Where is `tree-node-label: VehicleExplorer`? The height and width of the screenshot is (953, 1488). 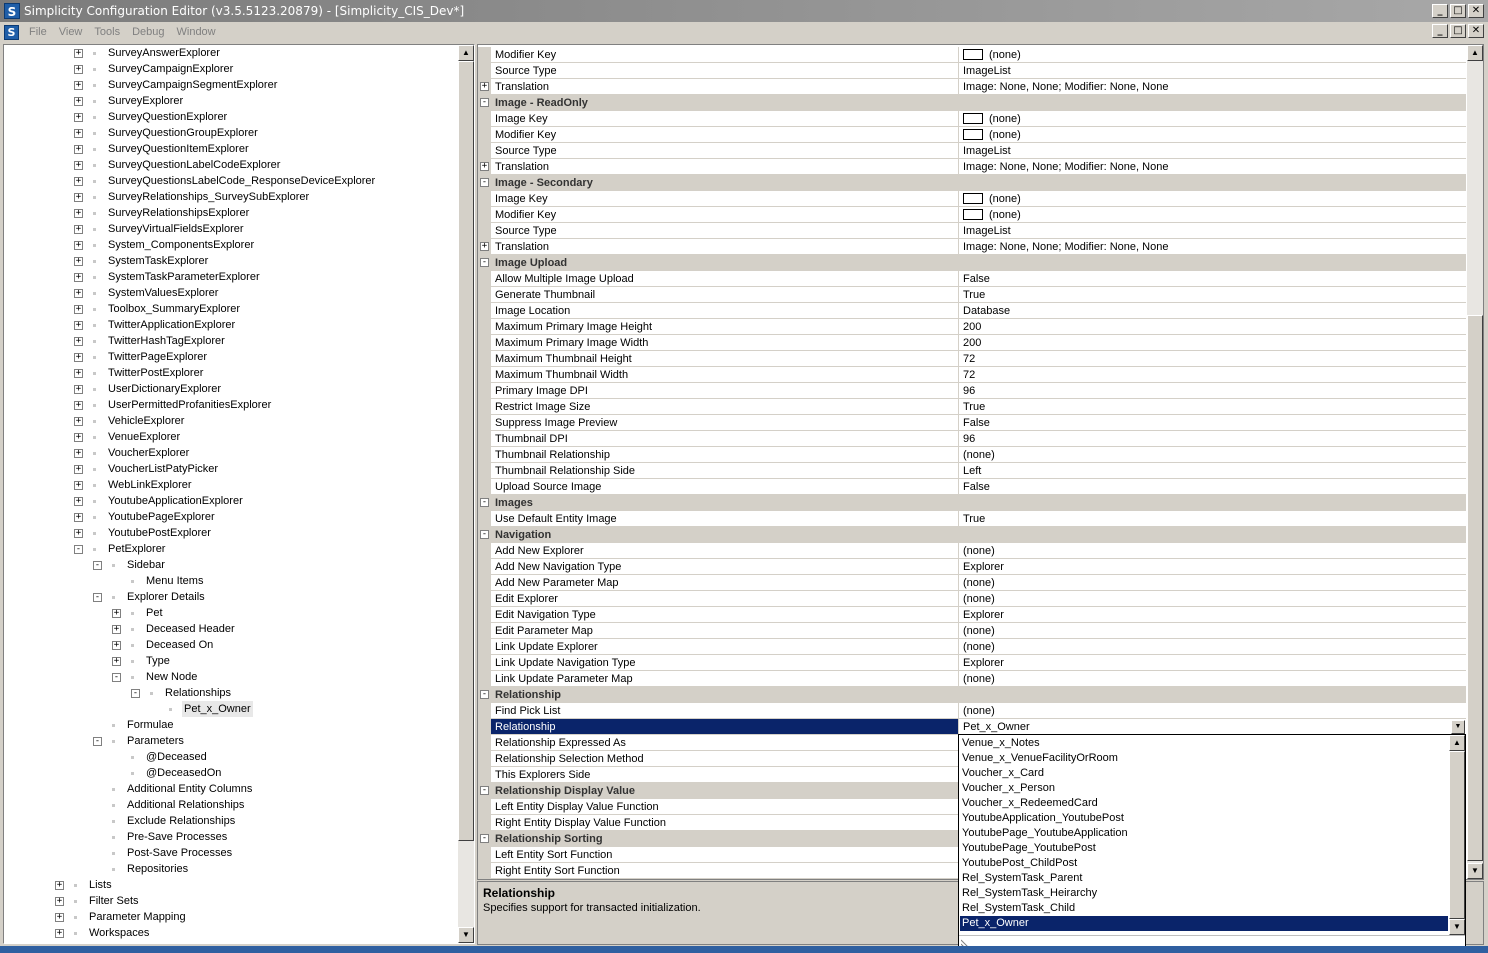 tree-node-label: VehicleExplorer is located at coordinates (146, 421).